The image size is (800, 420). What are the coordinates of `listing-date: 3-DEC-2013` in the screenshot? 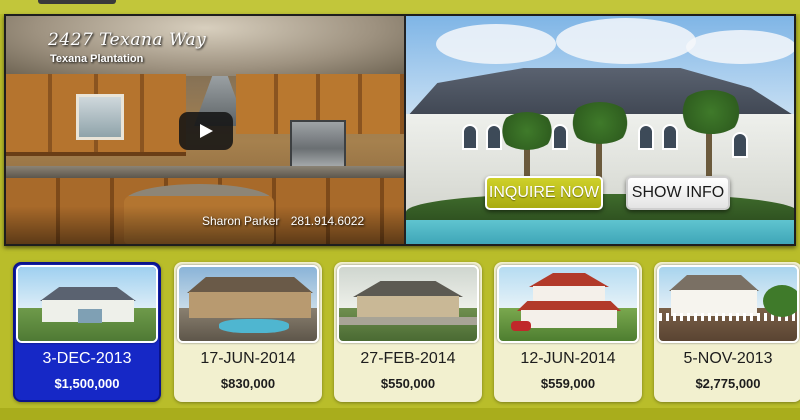 It's located at (87, 358).